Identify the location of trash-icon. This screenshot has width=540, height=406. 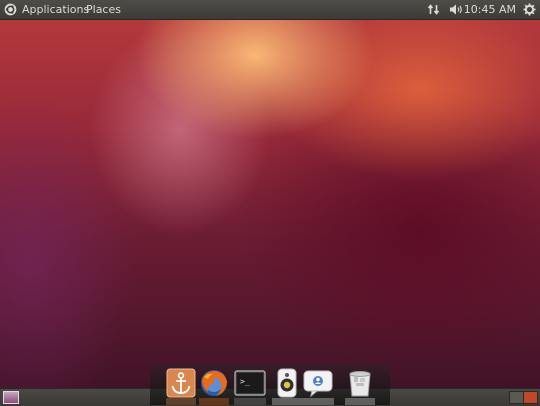
(360, 383).